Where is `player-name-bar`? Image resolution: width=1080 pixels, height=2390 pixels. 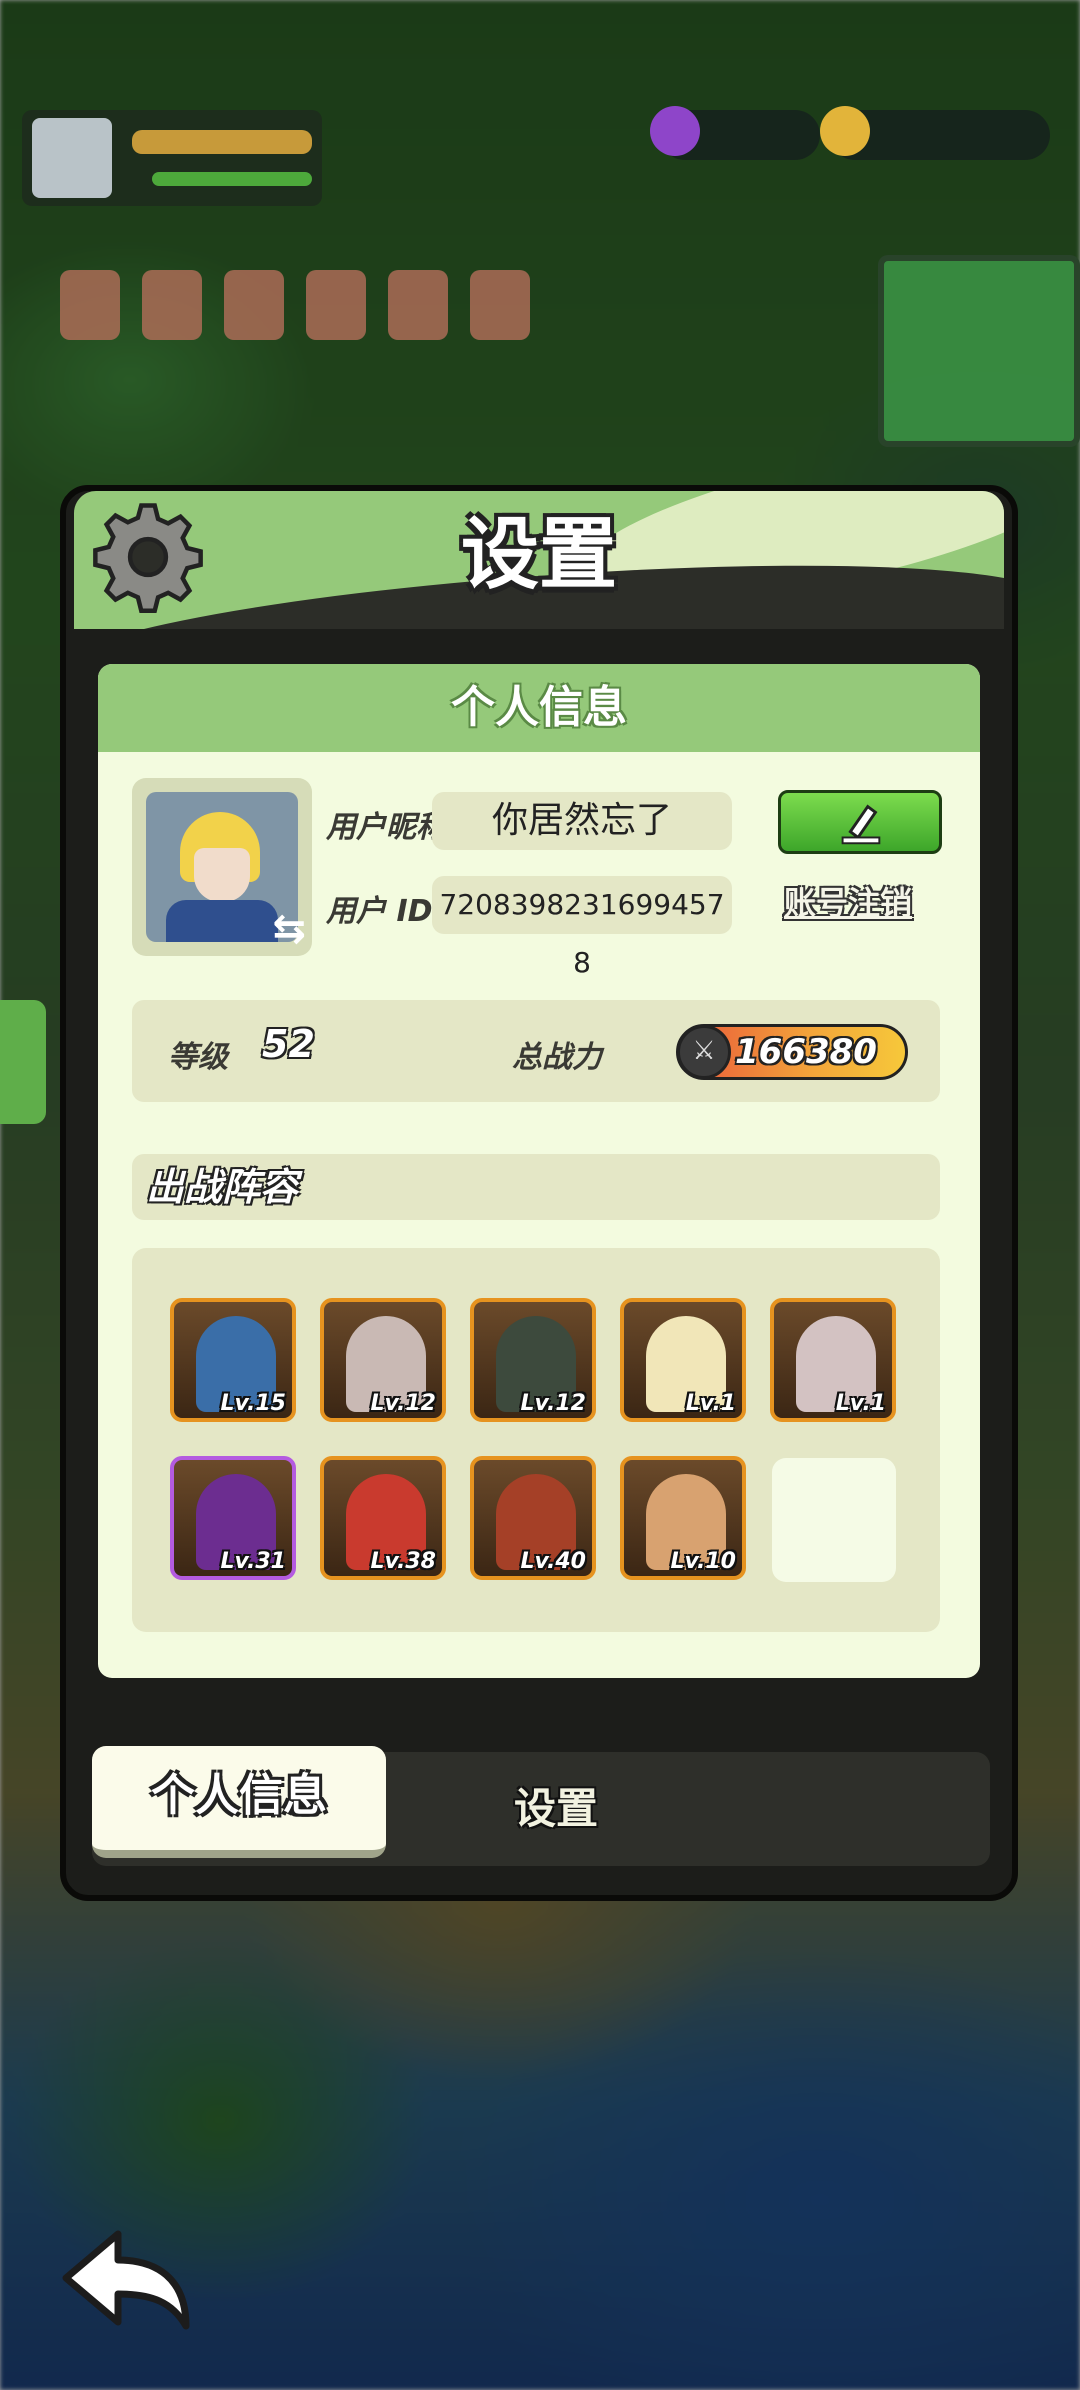 player-name-bar is located at coordinates (222, 142).